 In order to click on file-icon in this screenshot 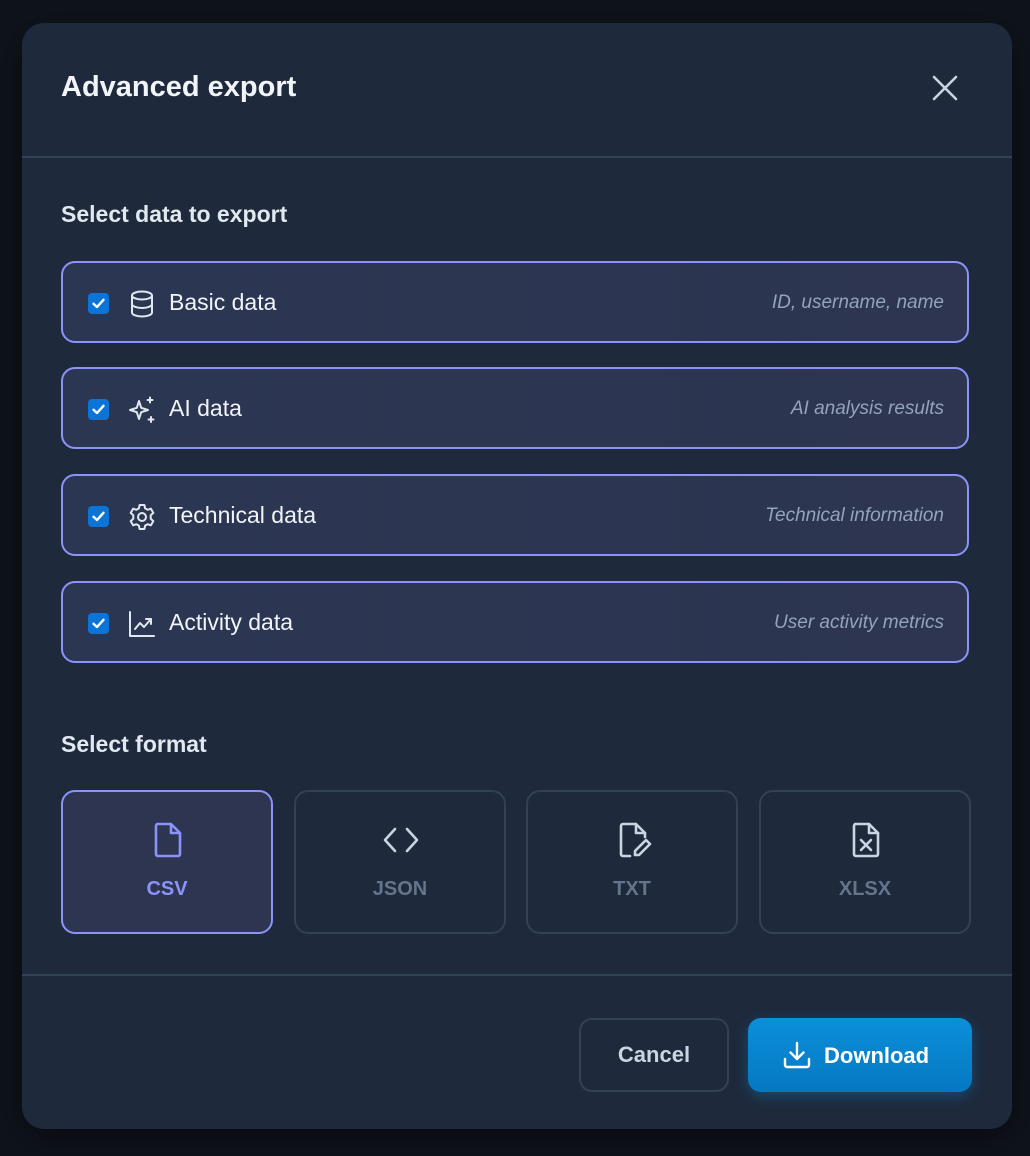, I will do `click(168, 840)`.